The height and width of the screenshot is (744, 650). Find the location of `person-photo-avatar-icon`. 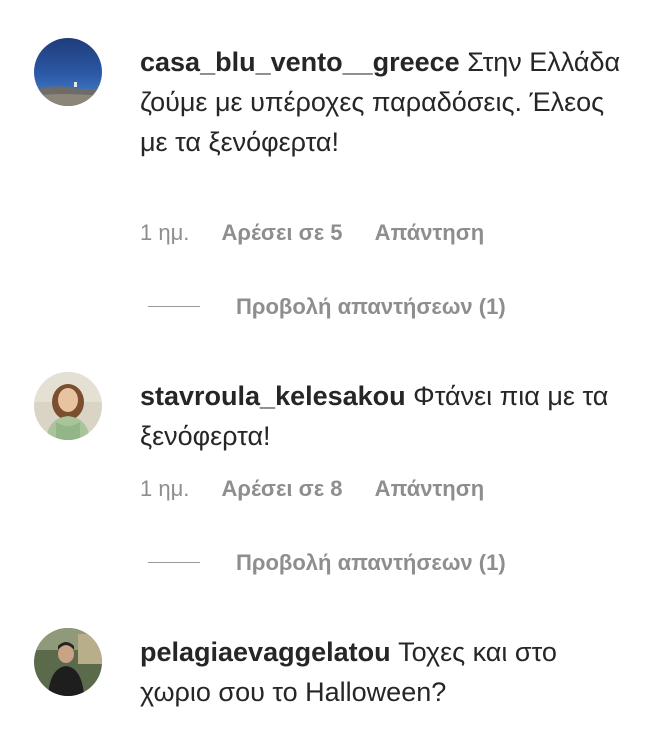

person-photo-avatar-icon is located at coordinates (68, 662).